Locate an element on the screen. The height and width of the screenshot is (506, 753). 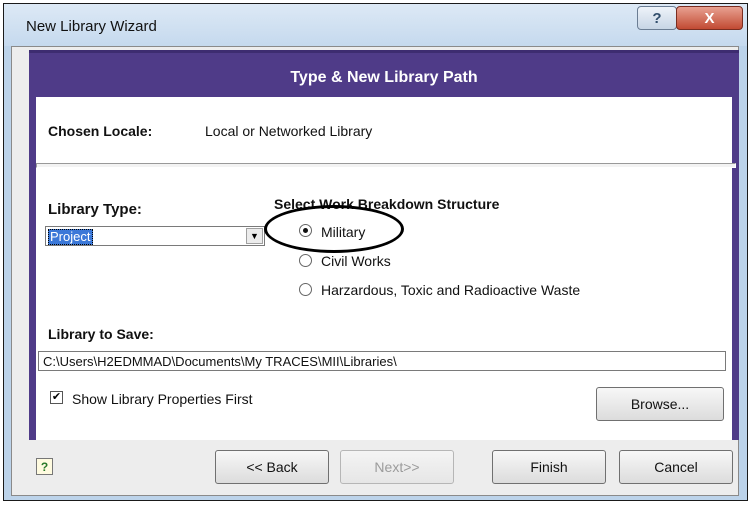
finish-button: Finish is located at coordinates (549, 467).